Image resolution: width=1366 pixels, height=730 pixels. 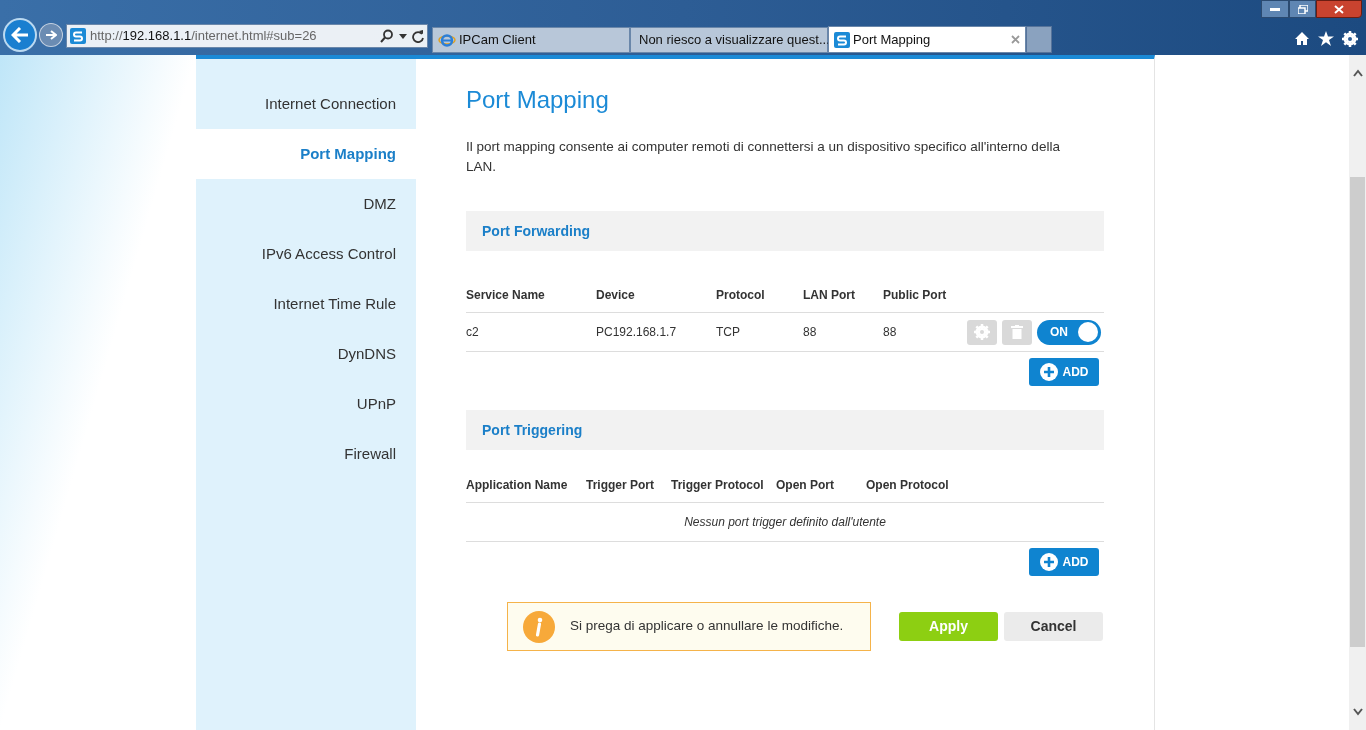 What do you see at coordinates (908, 485) in the screenshot?
I see `column-header: Open Protocol` at bounding box center [908, 485].